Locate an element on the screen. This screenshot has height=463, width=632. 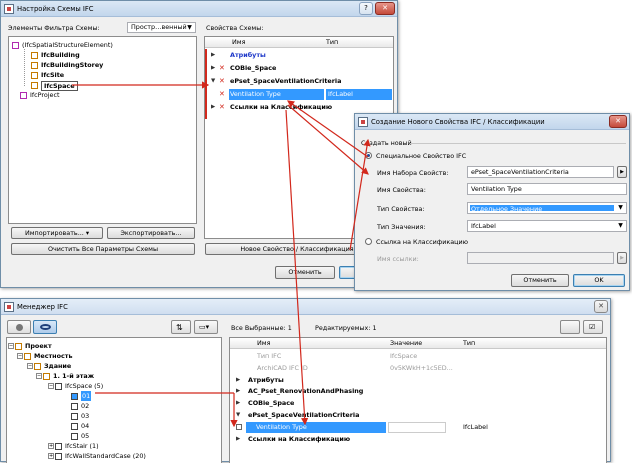
checkbox-icon is located at coordinates (239, 426).